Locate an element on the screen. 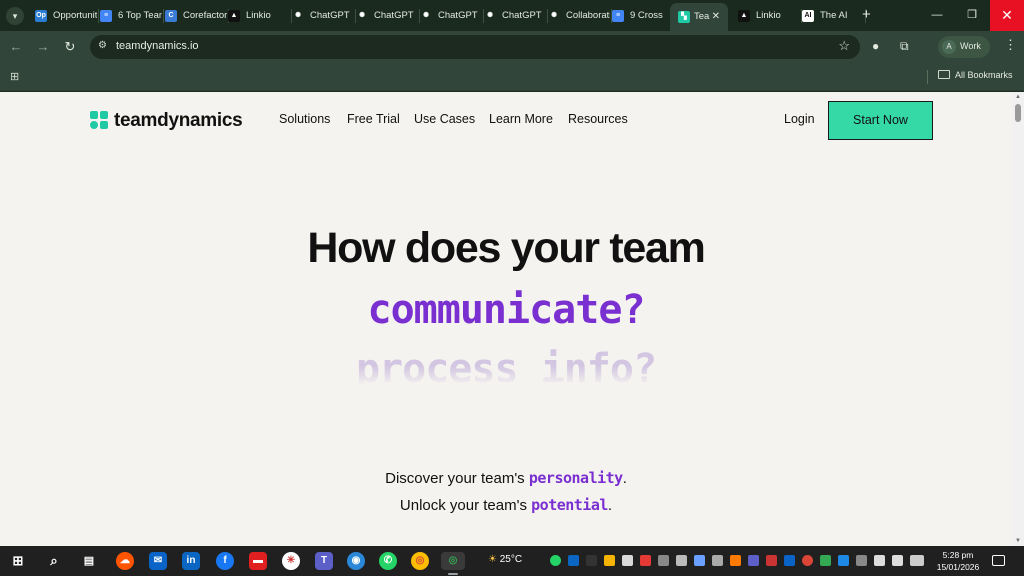 Image resolution: width=1024 pixels, height=576 pixels. logo-text: teamdynamics is located at coordinates (178, 120).